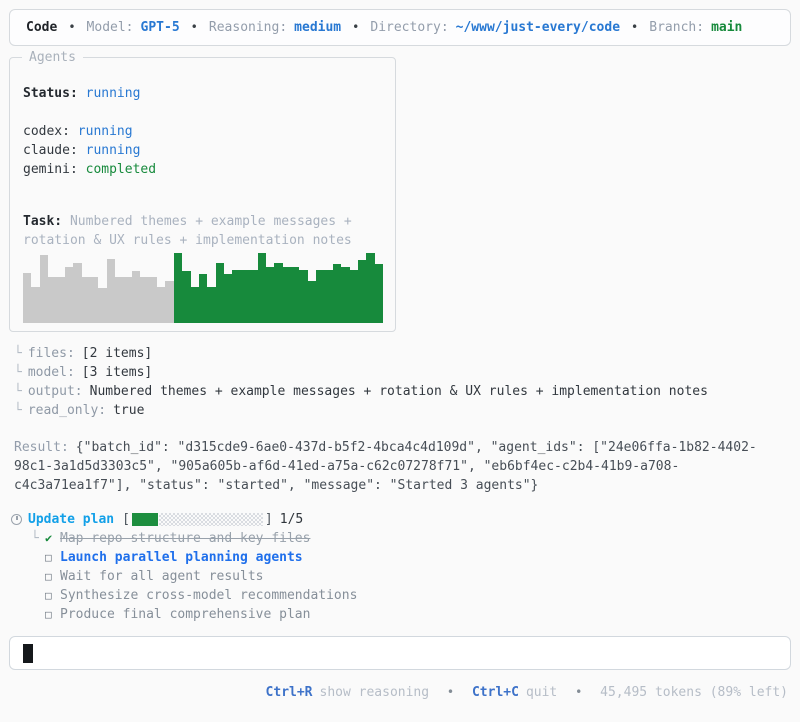 The height and width of the screenshot is (722, 800). Describe the element at coordinates (51, 372) in the screenshot. I see `tree-key: model:` at that location.